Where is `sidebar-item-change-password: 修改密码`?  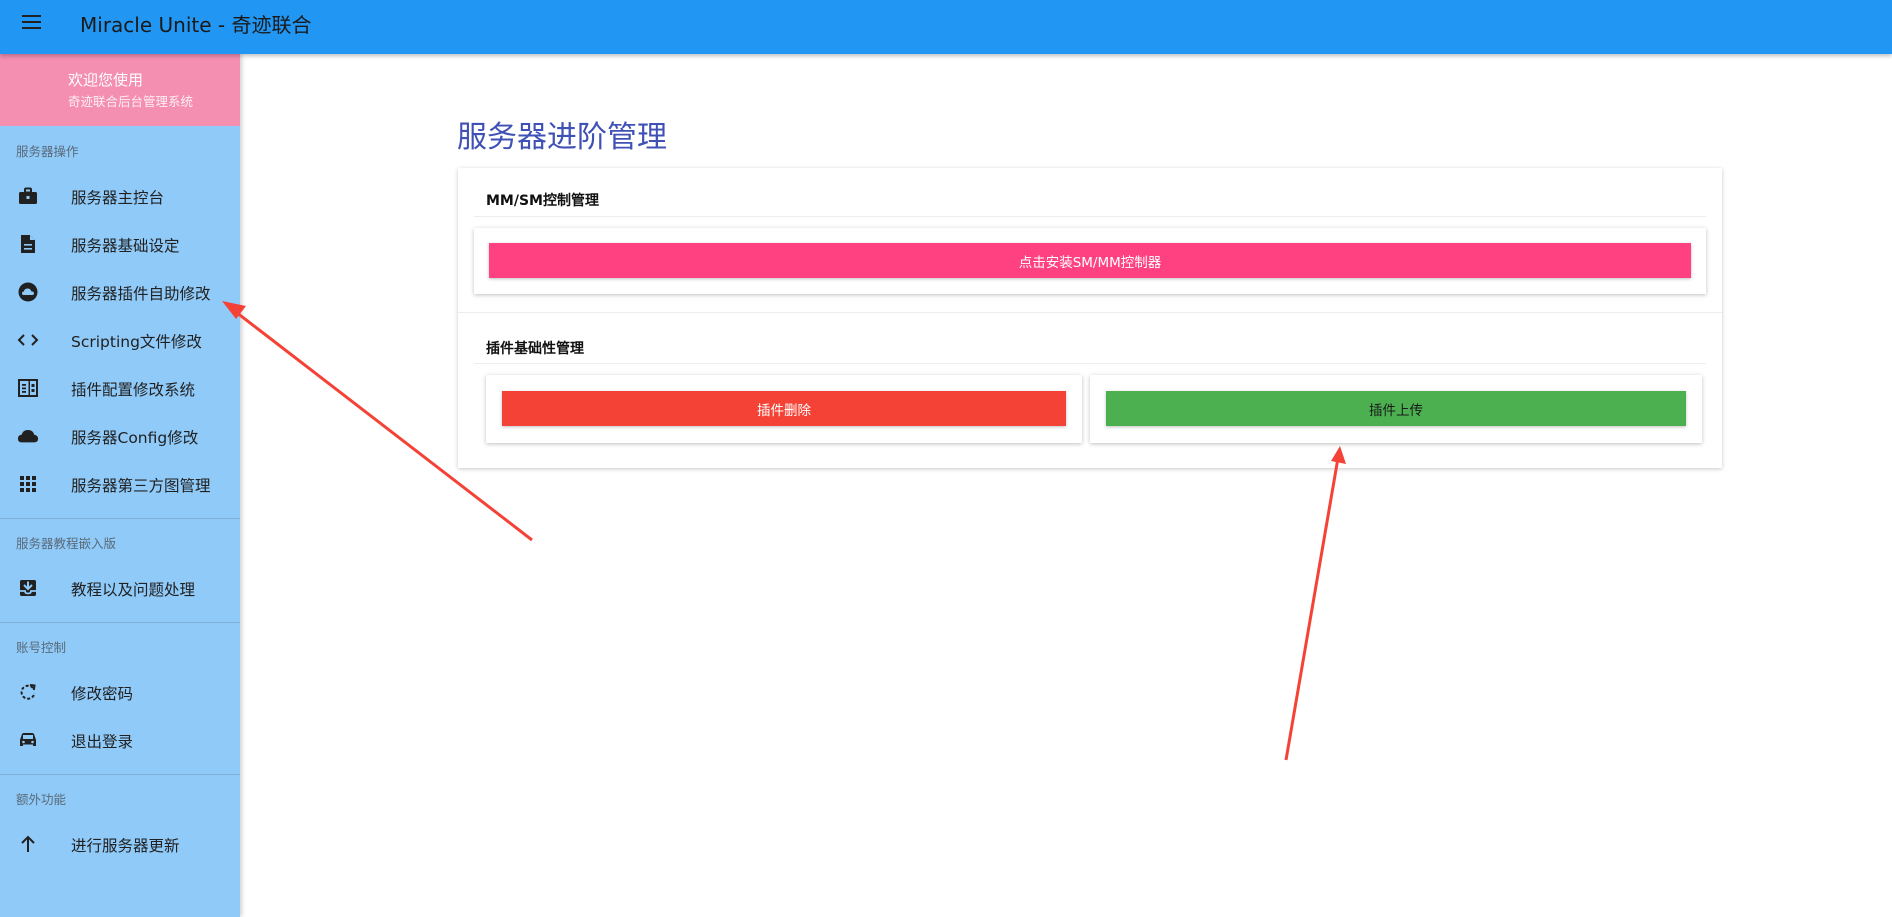
sidebar-item-change-password: 修改密码 is located at coordinates (120, 692).